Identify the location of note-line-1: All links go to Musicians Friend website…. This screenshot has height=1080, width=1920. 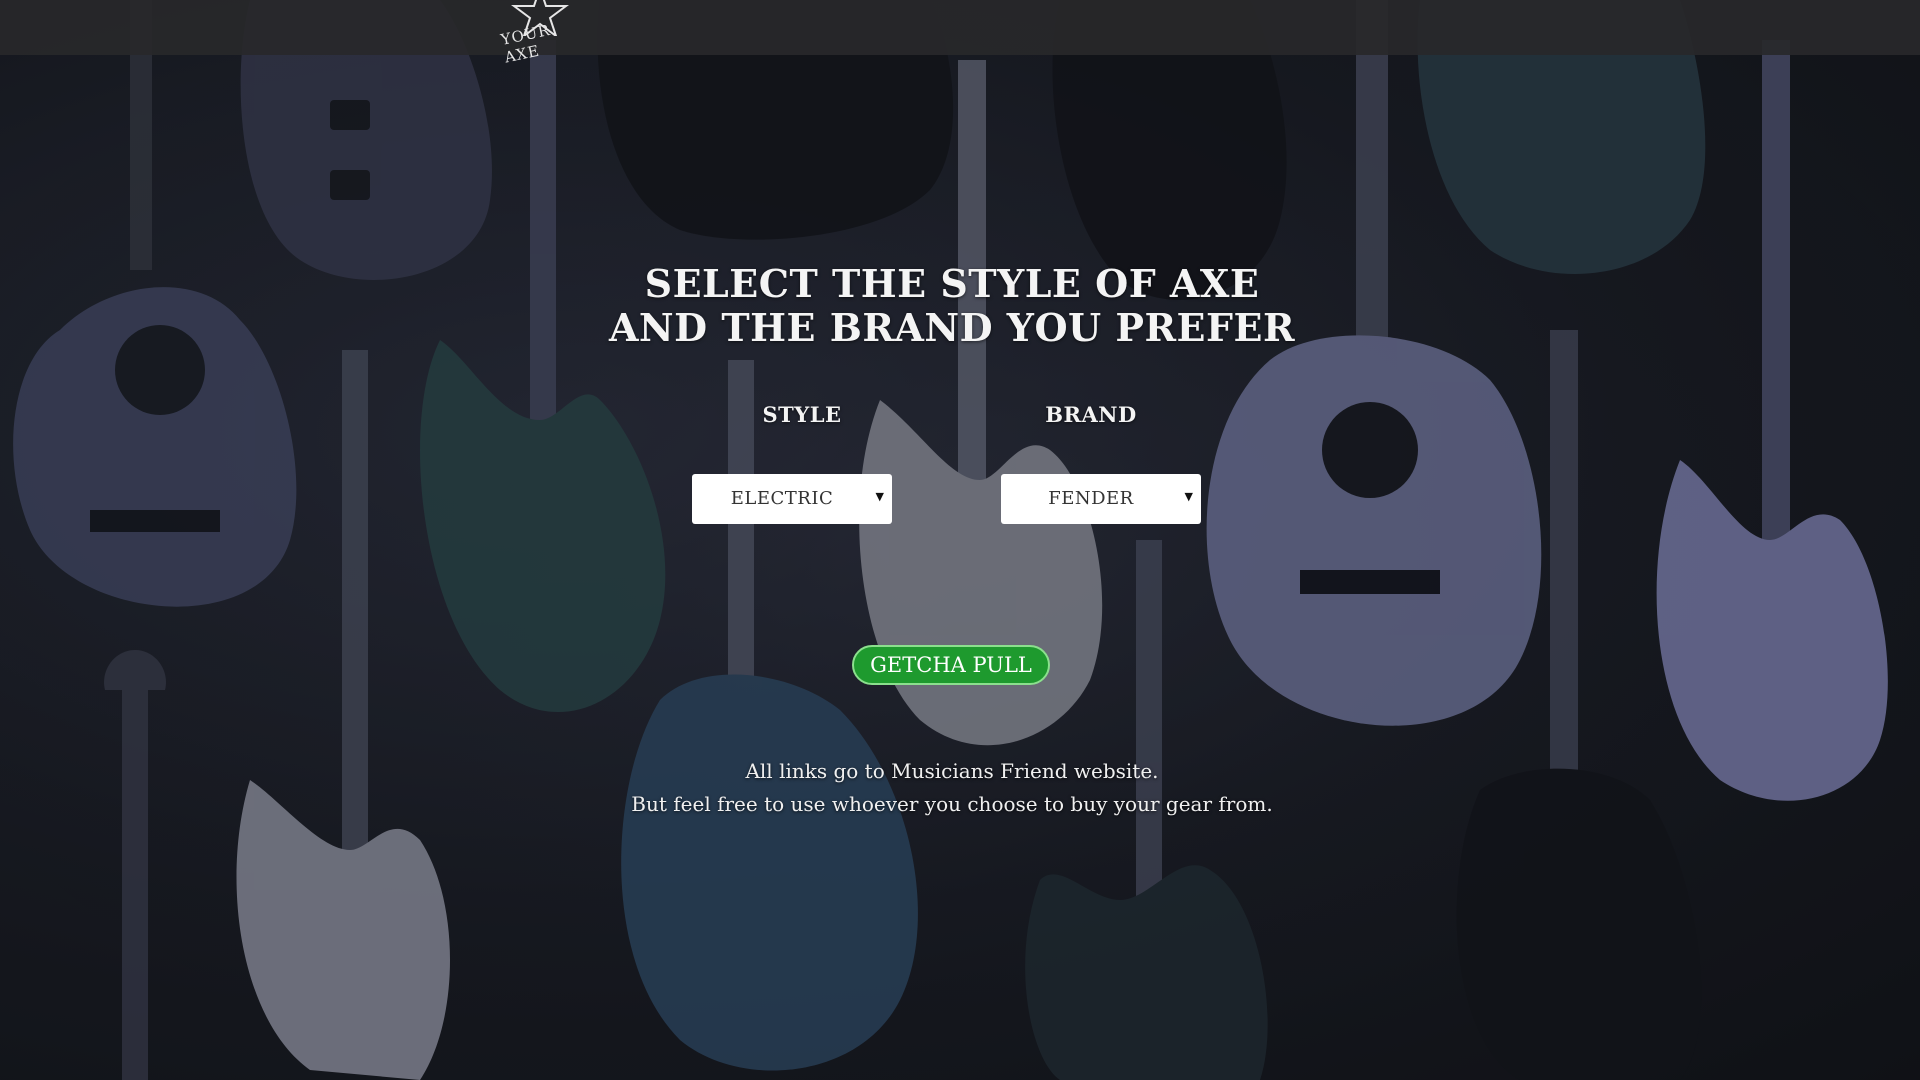
(952, 771).